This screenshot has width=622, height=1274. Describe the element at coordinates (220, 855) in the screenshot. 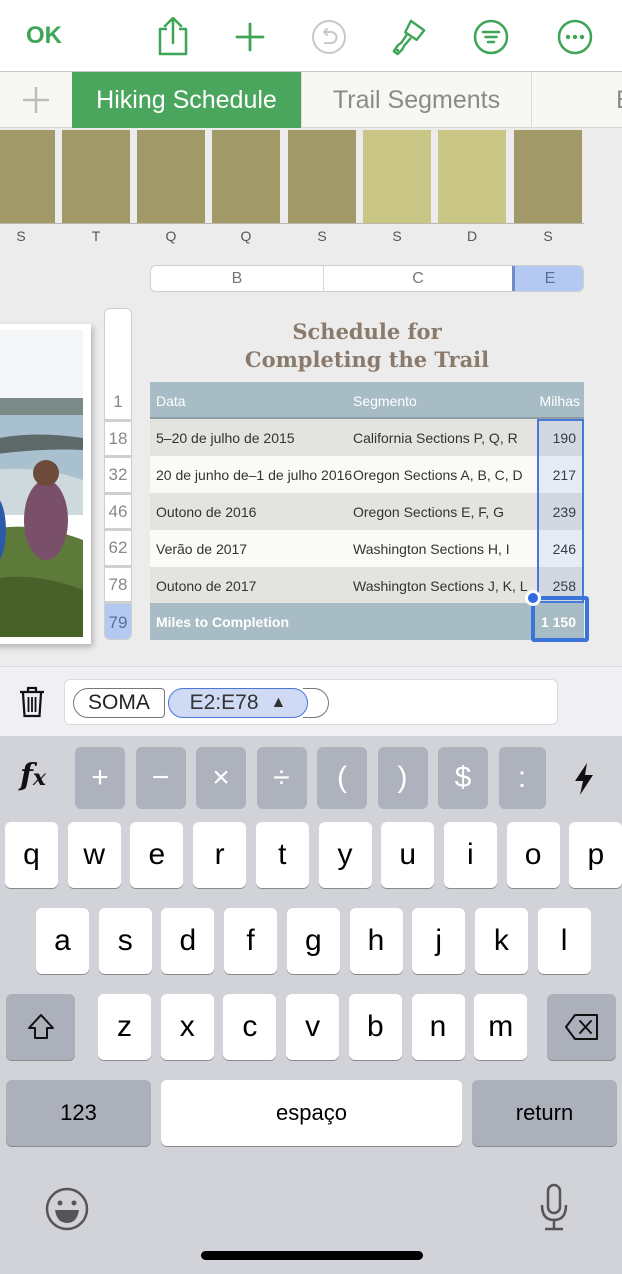

I see `key-r: r` at that location.